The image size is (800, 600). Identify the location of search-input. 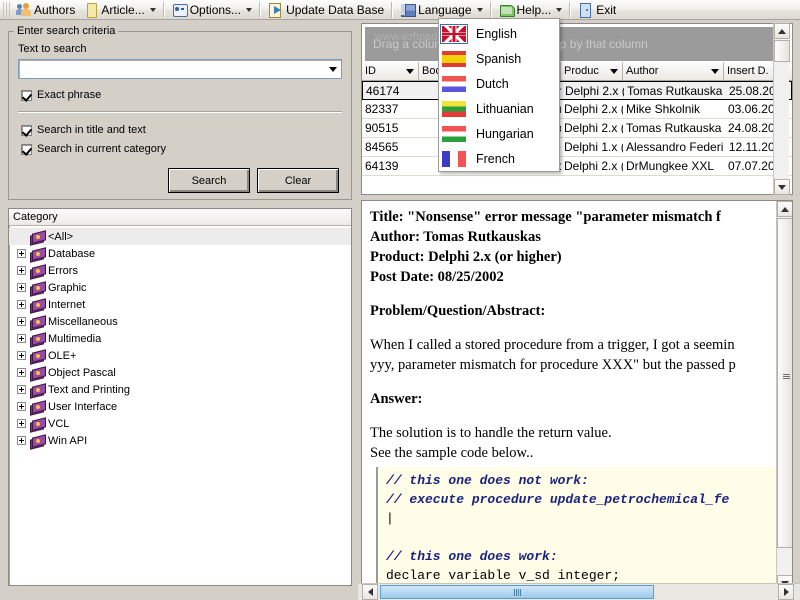
(180, 69).